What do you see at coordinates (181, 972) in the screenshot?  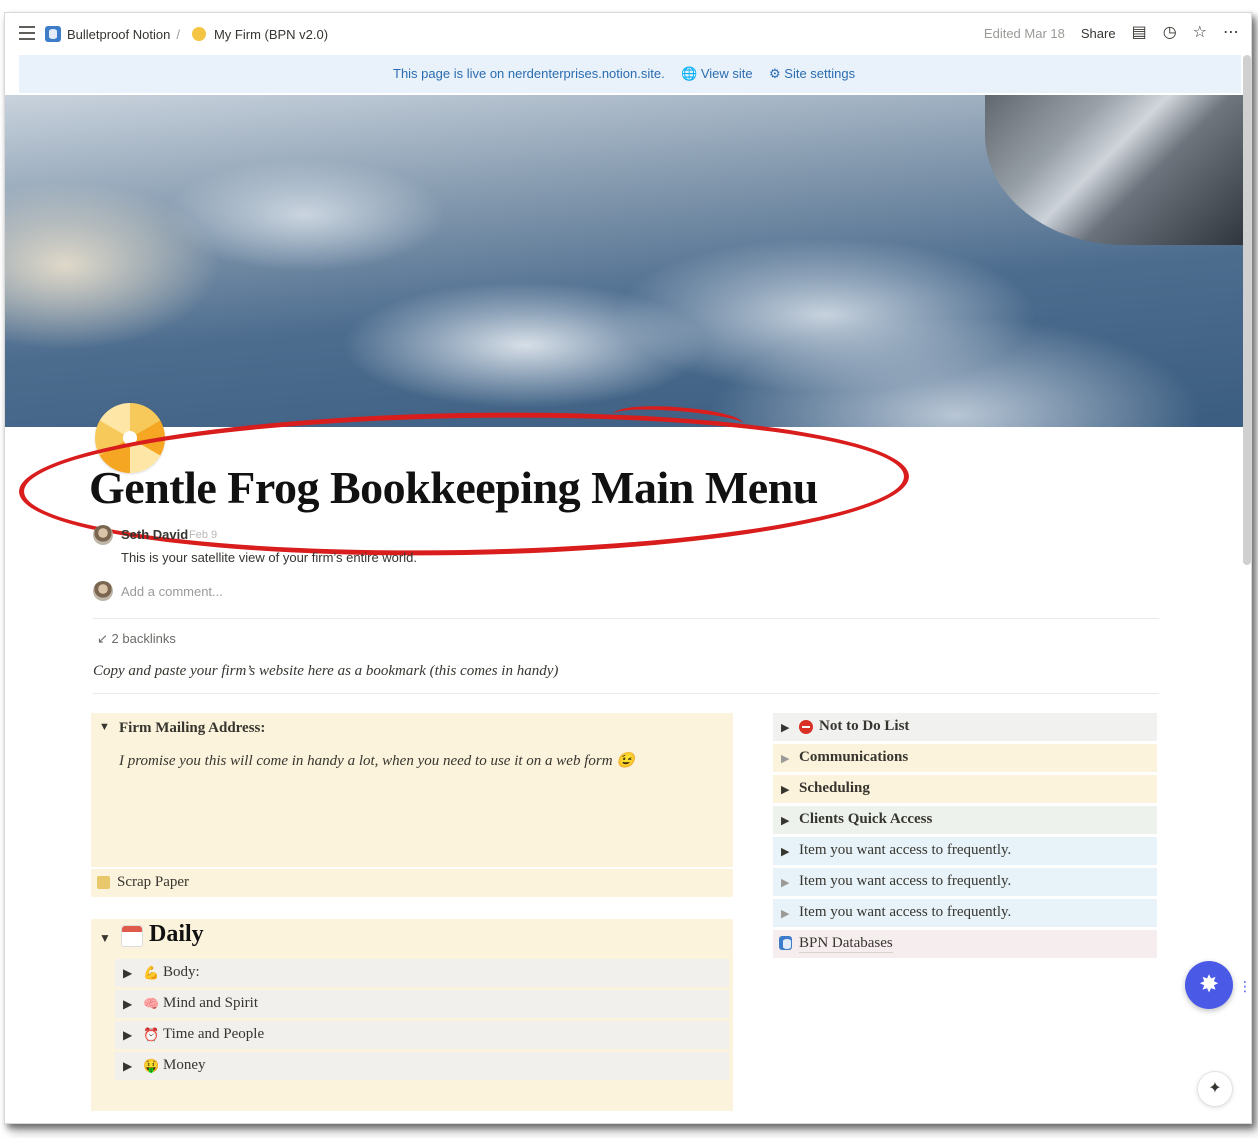 I see `daily-item-label: Body:` at bounding box center [181, 972].